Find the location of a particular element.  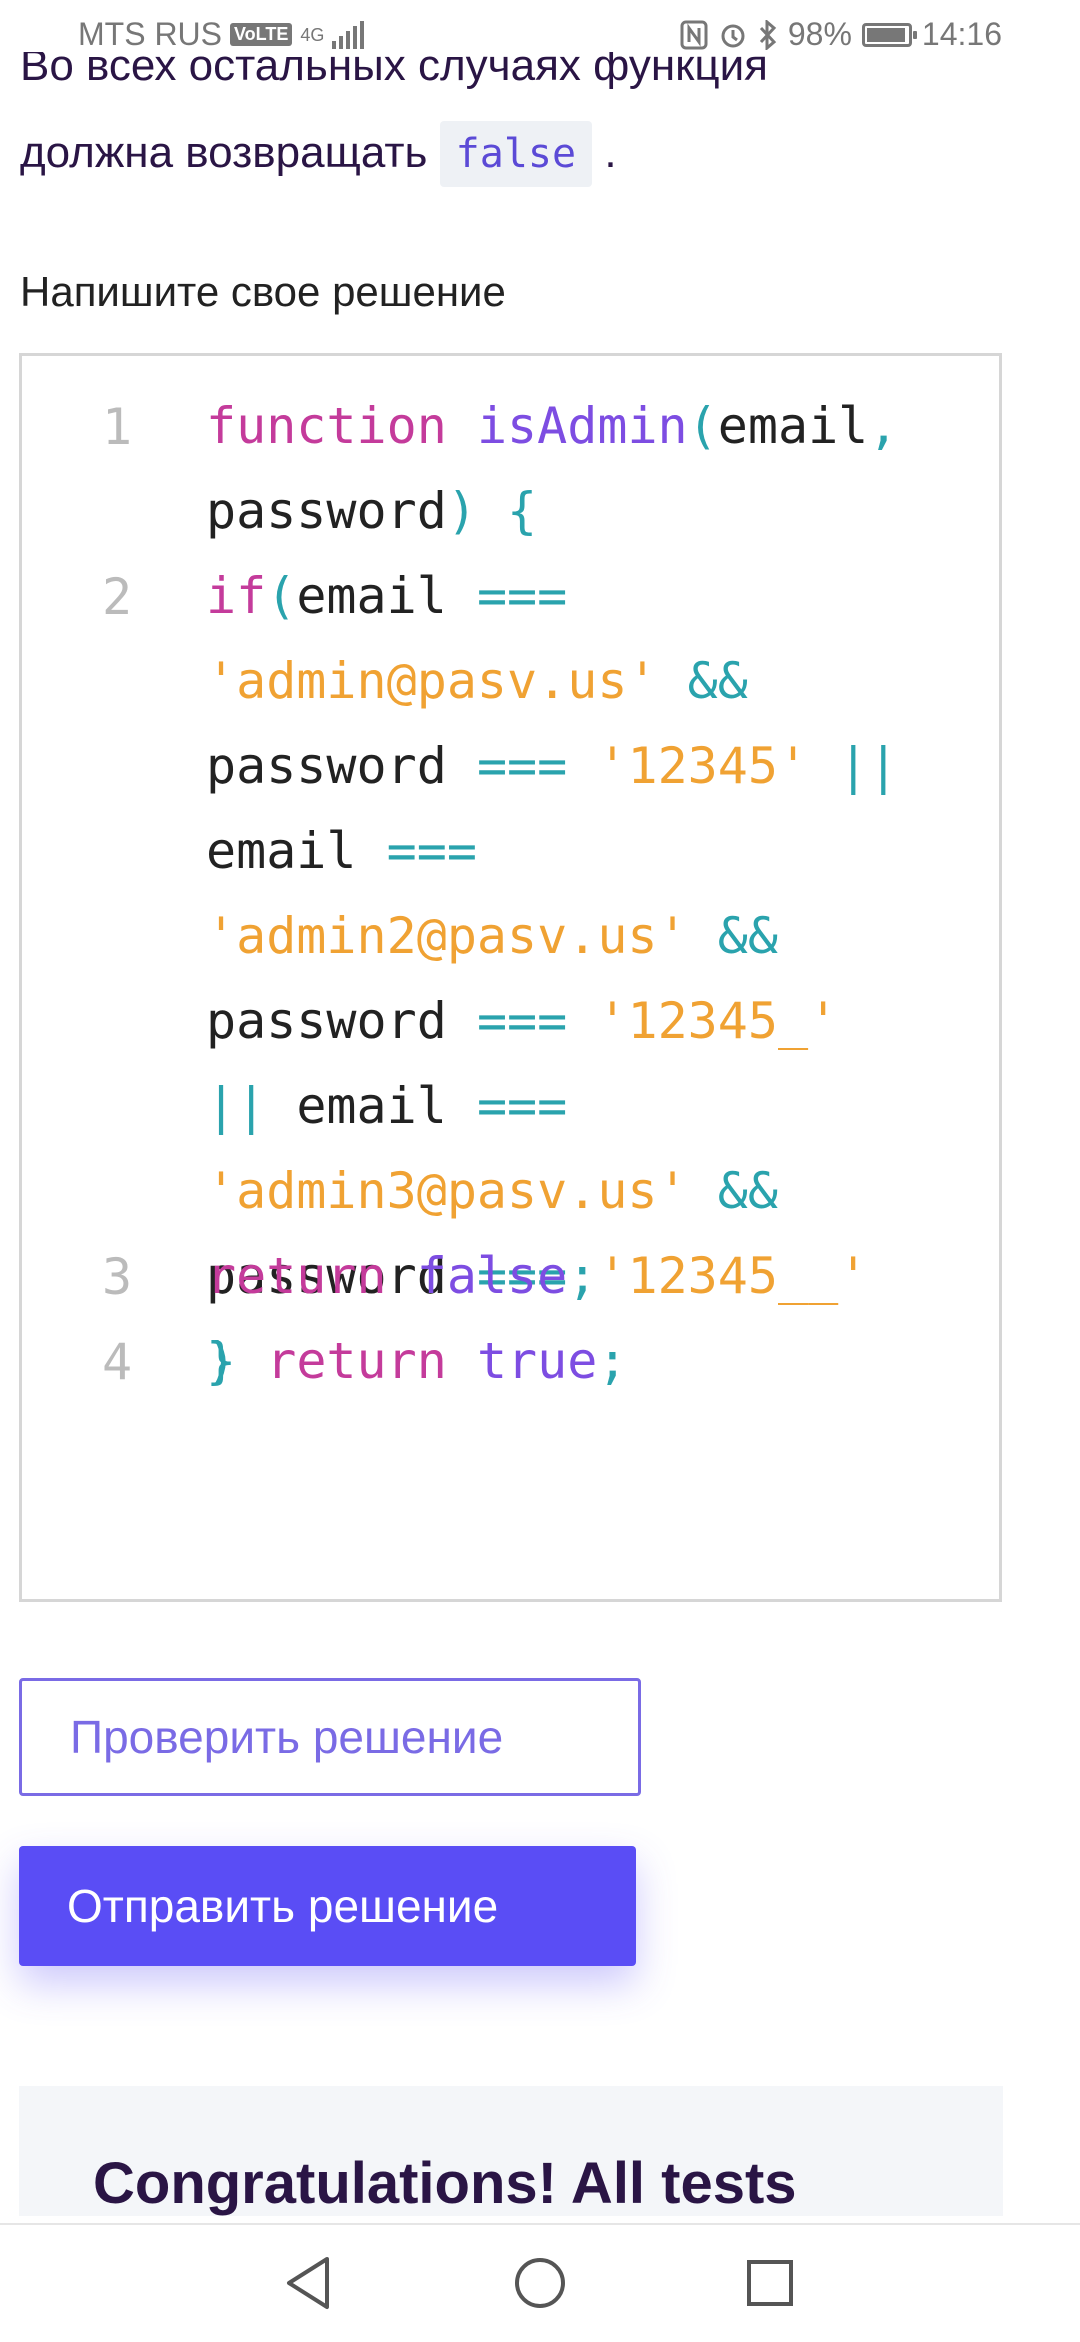

inline-code-false: false is located at coordinates (516, 154).